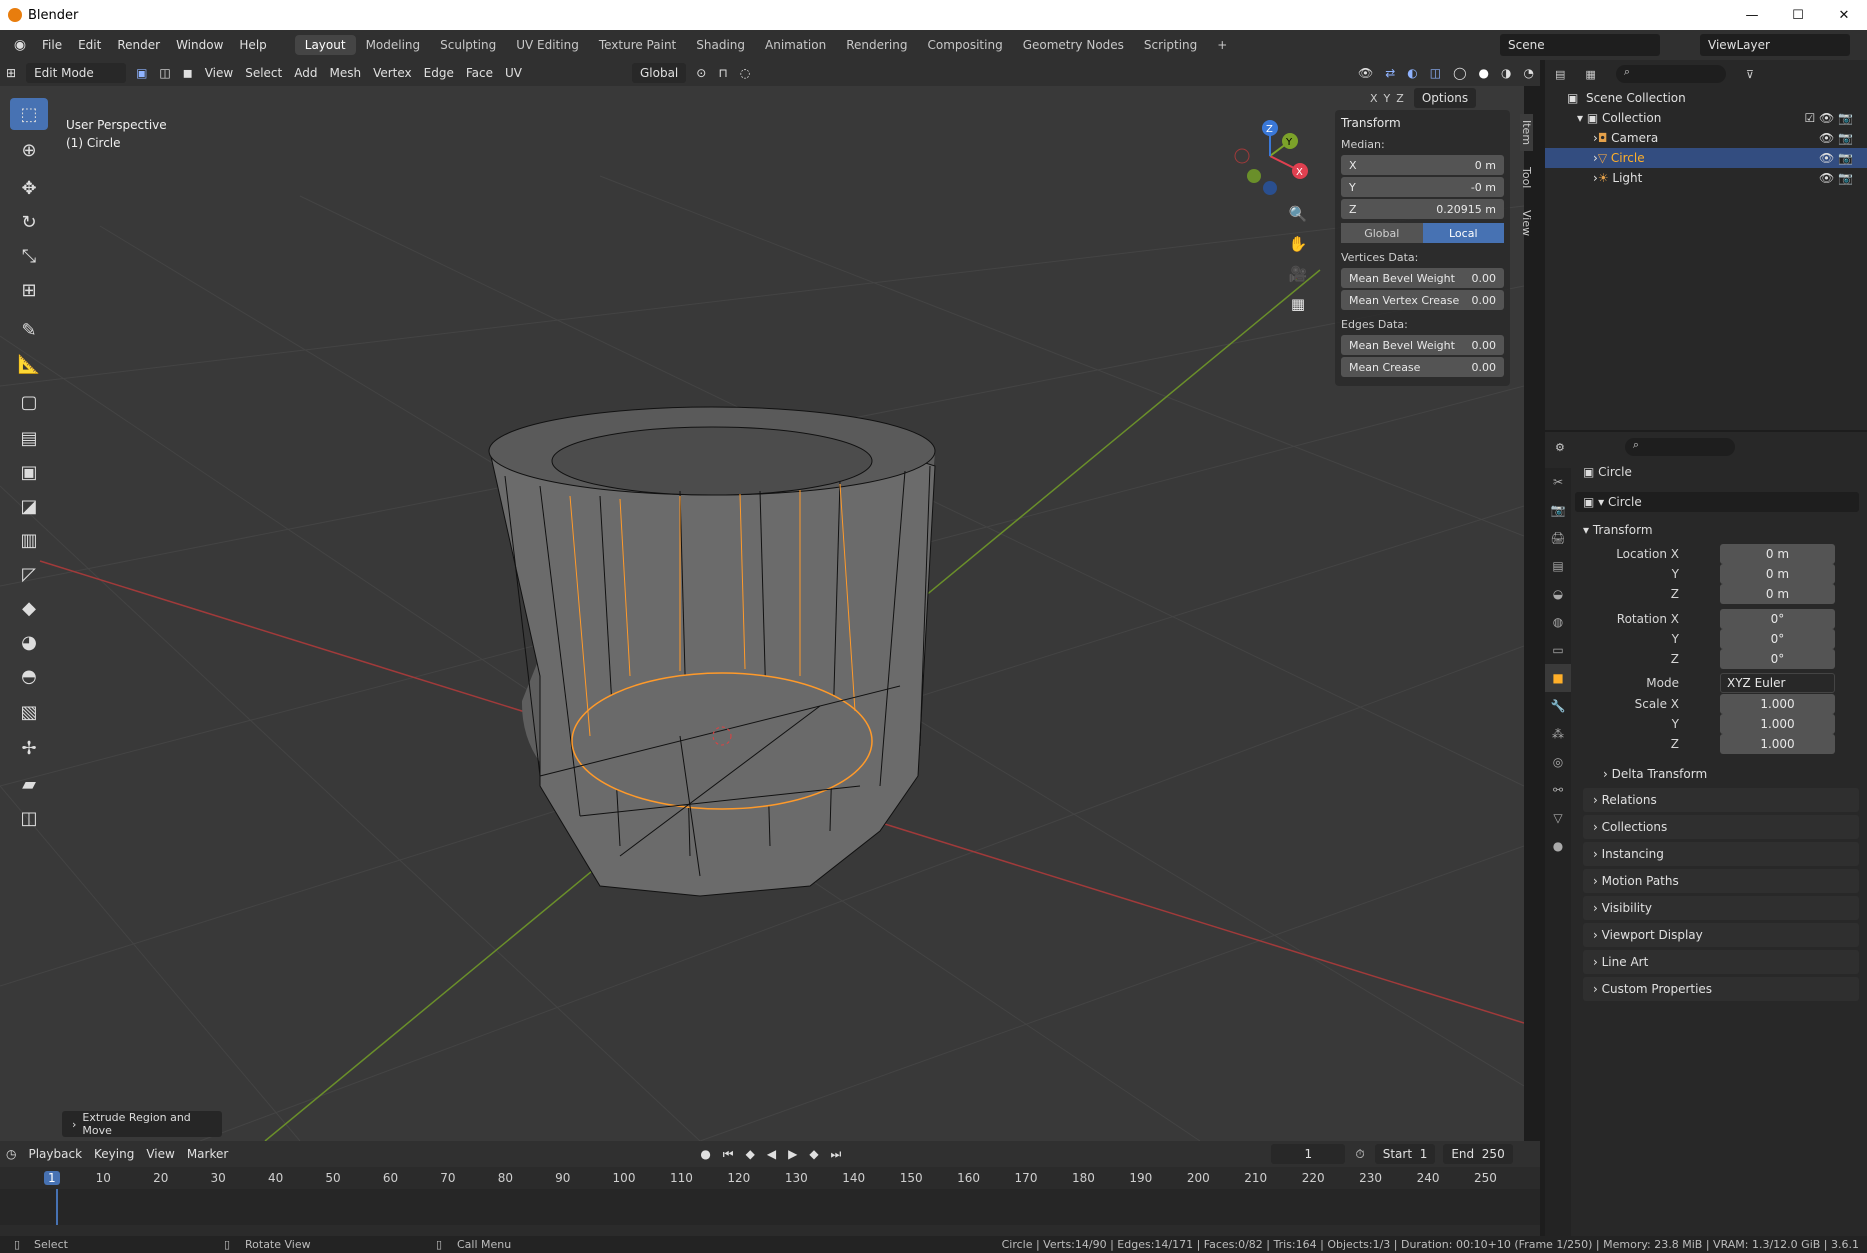  Describe the element at coordinates (1580, 45) in the screenshot. I see `scene-selector: Scene` at that location.